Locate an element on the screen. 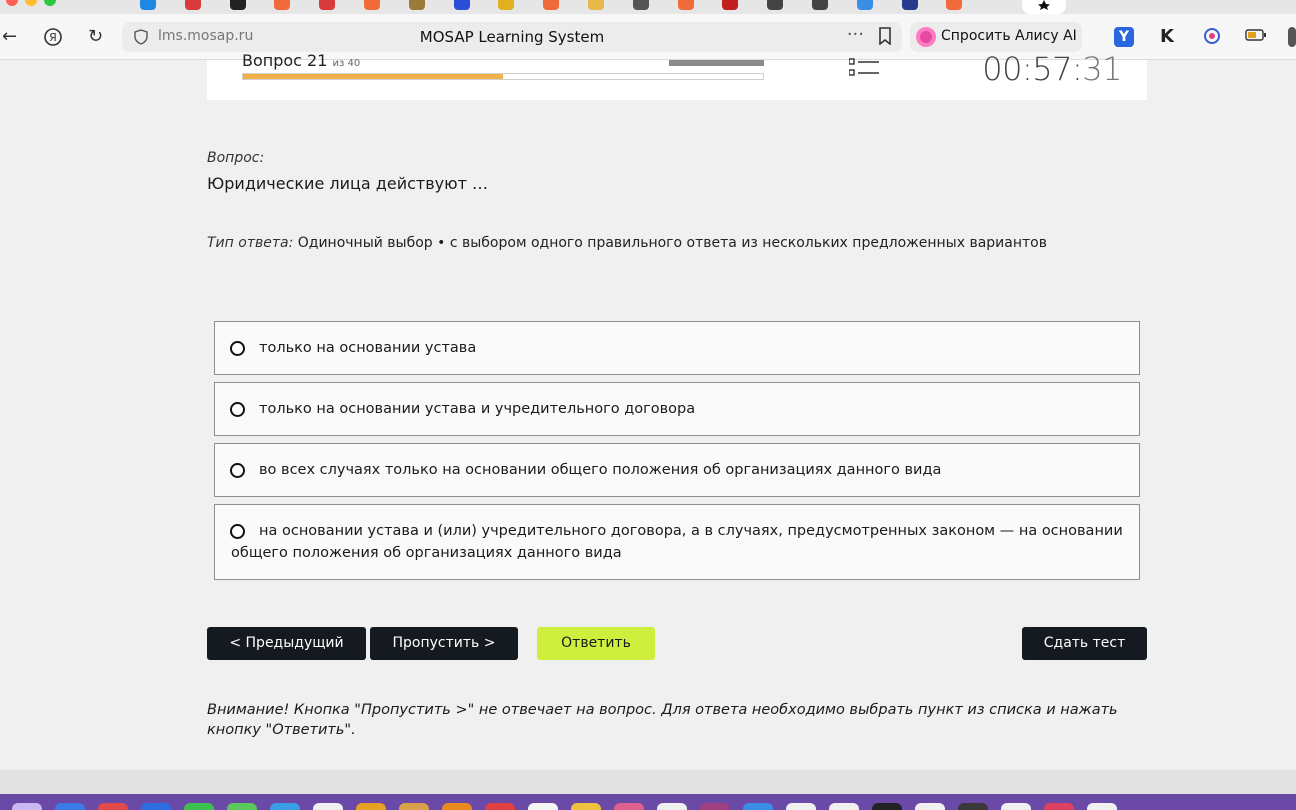 This screenshot has height=810, width=1296. timer-seconds: 31 is located at coordinates (1102, 69).